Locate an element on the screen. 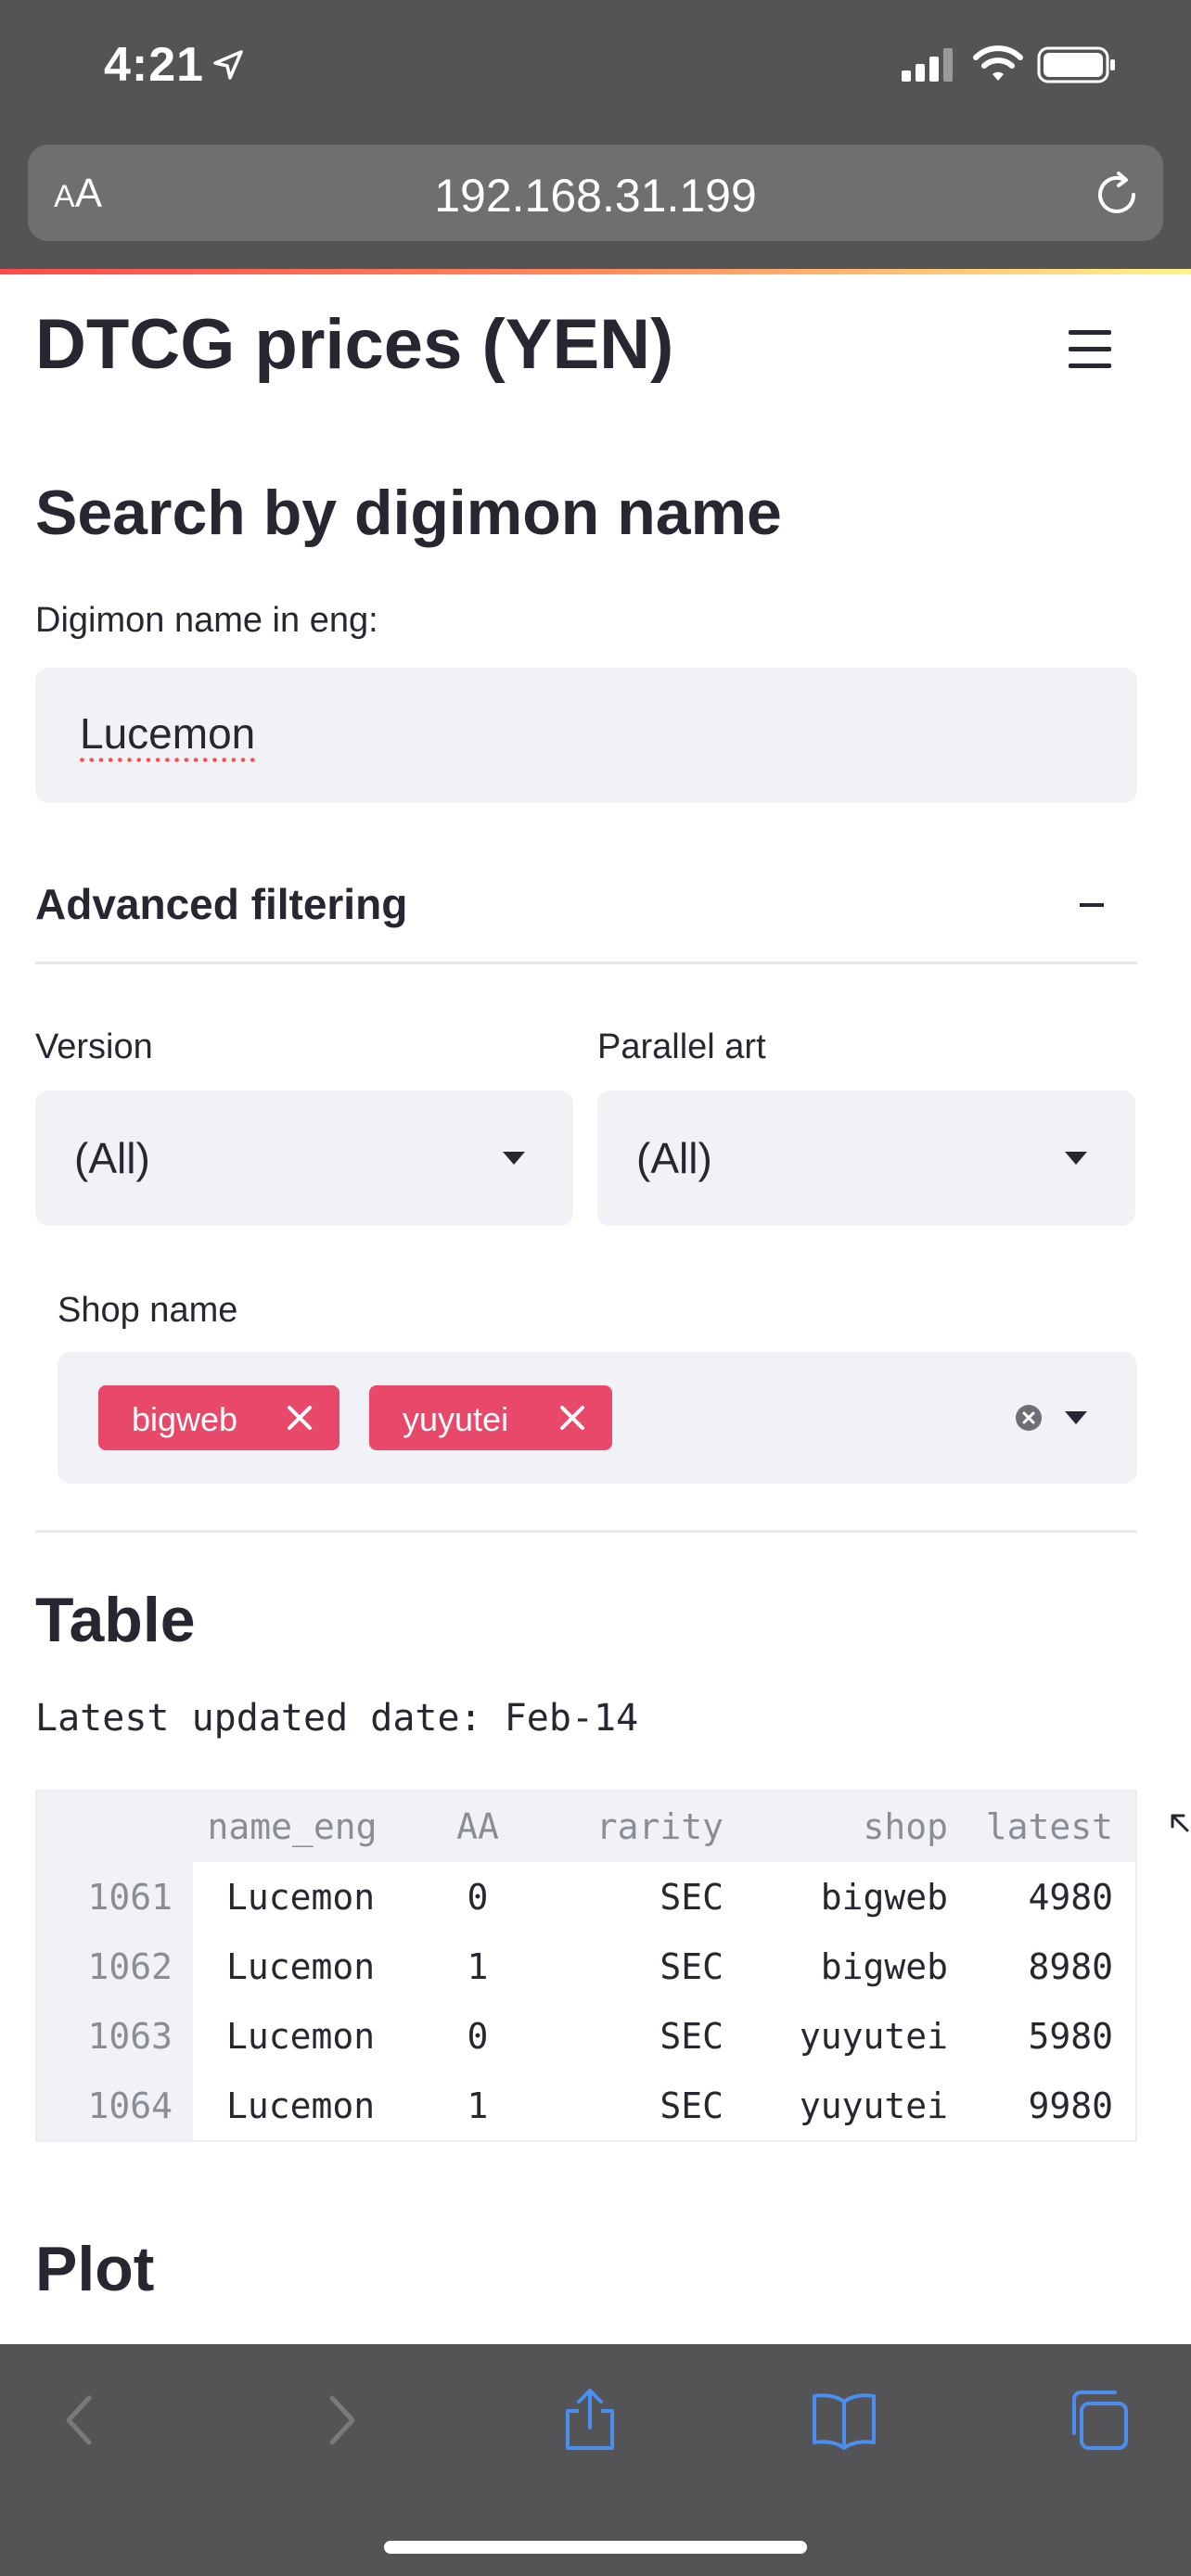 The width and height of the screenshot is (1191, 2576). version-select-value: (All) is located at coordinates (112, 1158).